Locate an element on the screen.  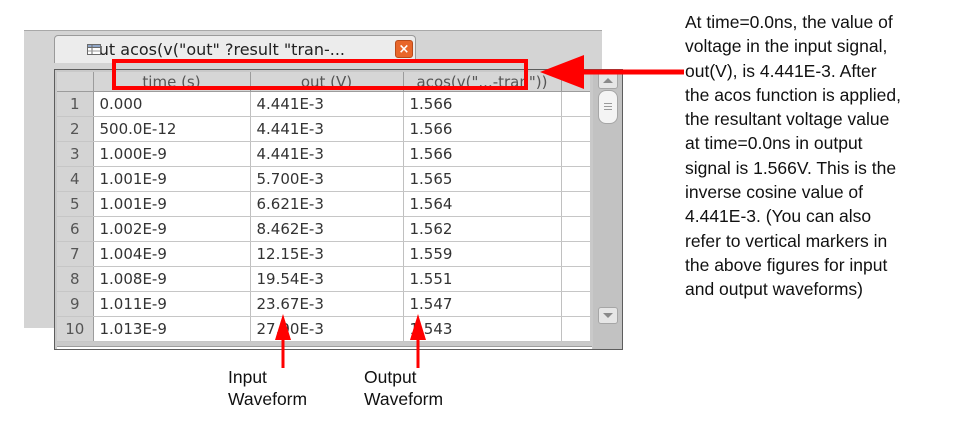
pointer-arrow-icon is located at coordinates (612, 72).